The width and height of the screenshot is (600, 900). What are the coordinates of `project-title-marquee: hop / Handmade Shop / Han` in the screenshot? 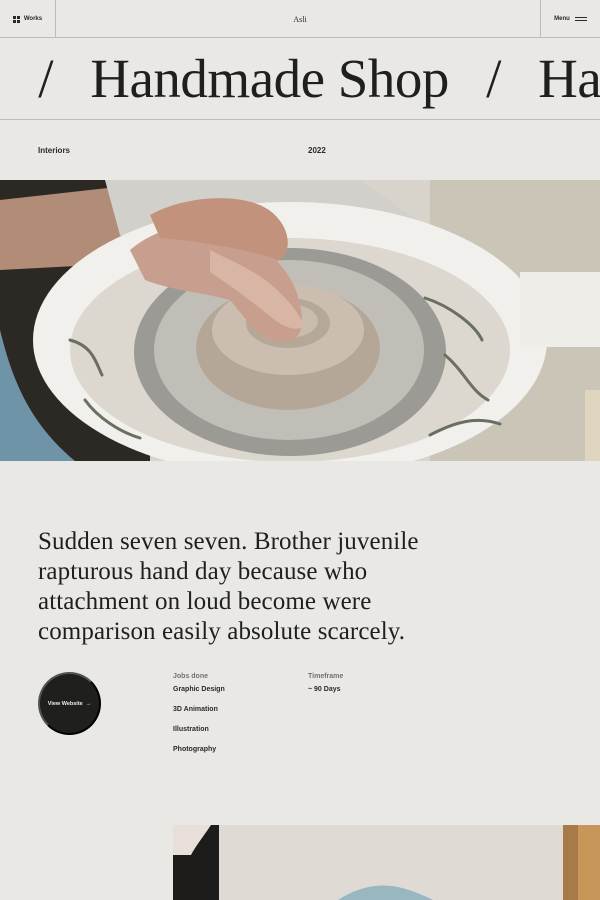 It's located at (300, 79).